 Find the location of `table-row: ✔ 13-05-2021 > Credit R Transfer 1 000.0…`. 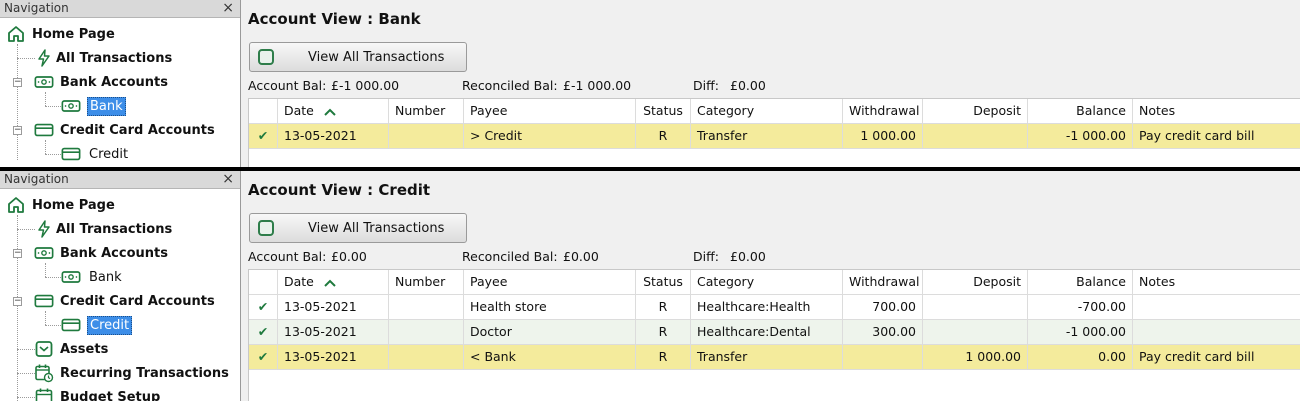

table-row: ✔ 13-05-2021 > Credit R Transfer 1 000.0… is located at coordinates (774, 136).